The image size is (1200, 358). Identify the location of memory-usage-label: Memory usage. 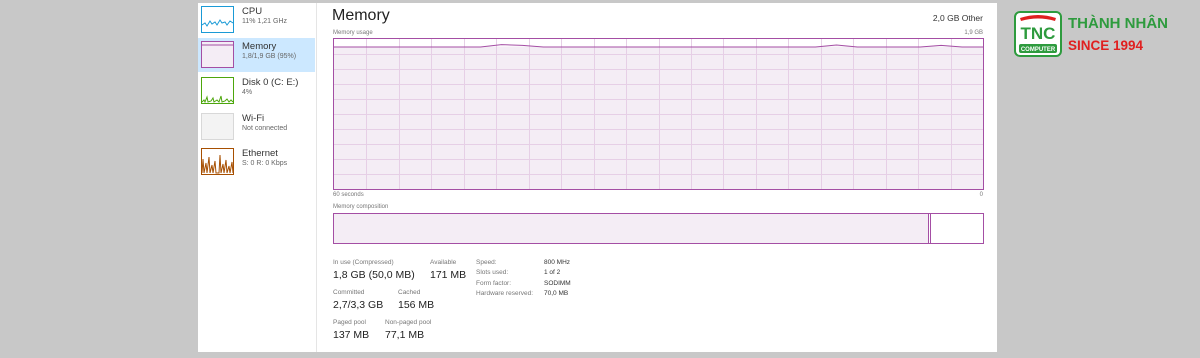
(353, 33).